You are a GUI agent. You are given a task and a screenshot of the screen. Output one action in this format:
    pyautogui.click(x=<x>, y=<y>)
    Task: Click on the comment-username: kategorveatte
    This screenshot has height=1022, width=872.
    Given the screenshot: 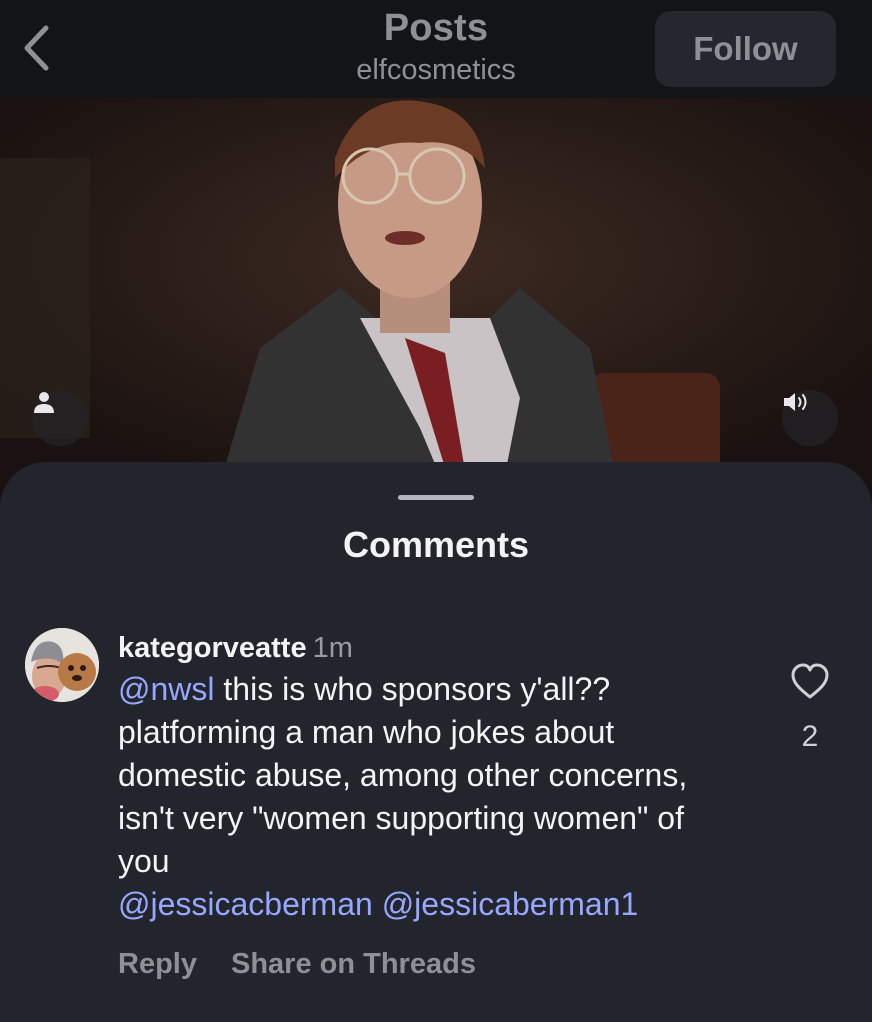 What is the action you would take?
    pyautogui.click(x=212, y=648)
    